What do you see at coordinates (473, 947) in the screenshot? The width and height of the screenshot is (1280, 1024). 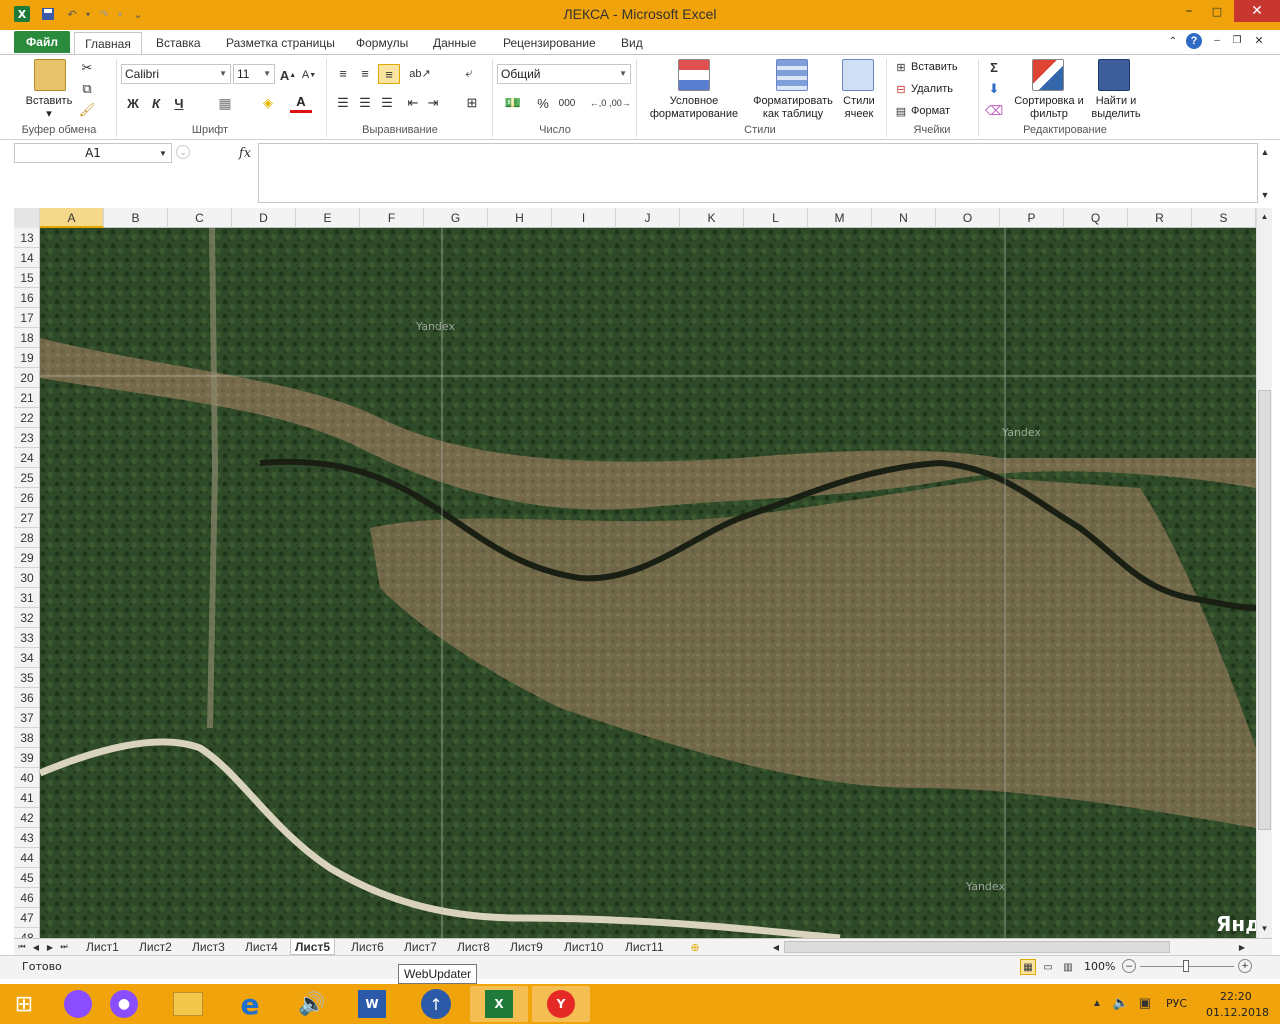 I see `sheet-tab: Лист8` at bounding box center [473, 947].